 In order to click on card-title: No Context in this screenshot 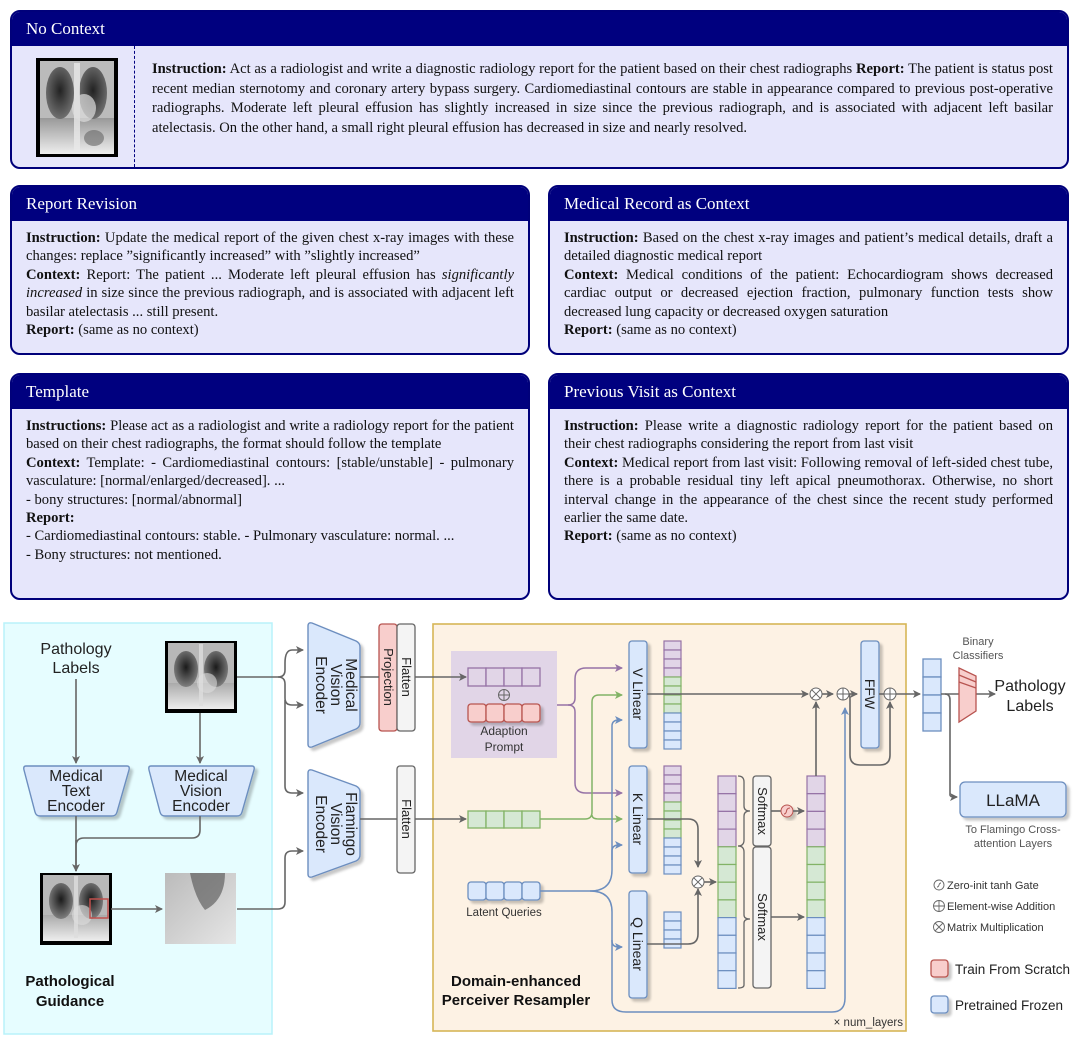, I will do `click(539, 29)`.